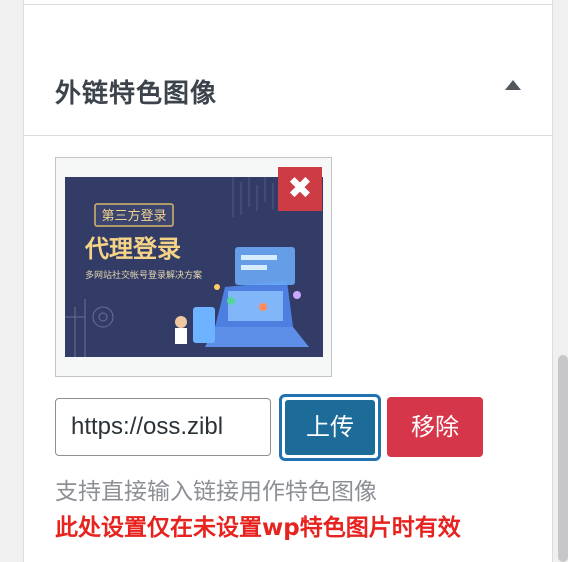  I want to click on image-url-input, so click(163, 427).